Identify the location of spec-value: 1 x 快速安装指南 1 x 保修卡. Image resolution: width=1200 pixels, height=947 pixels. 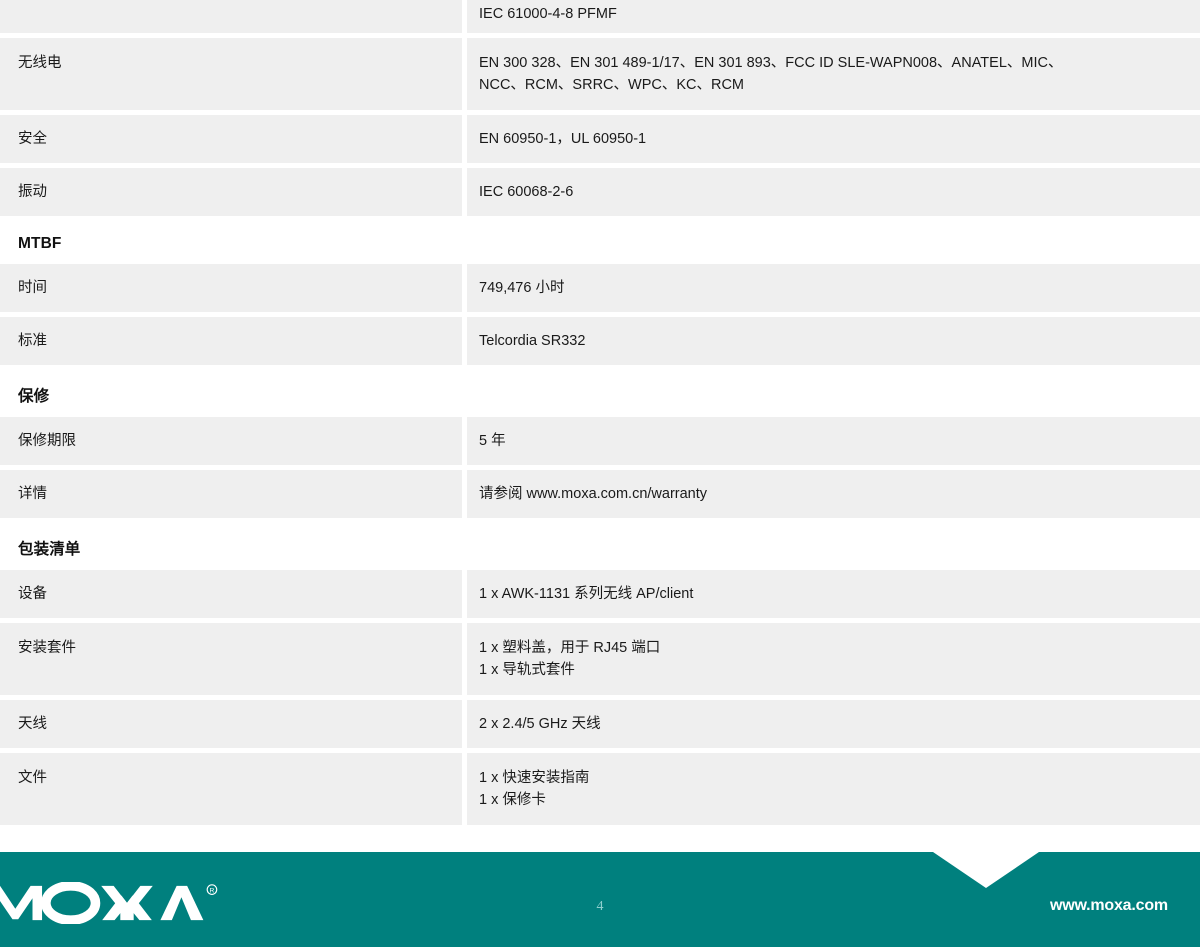
(833, 789).